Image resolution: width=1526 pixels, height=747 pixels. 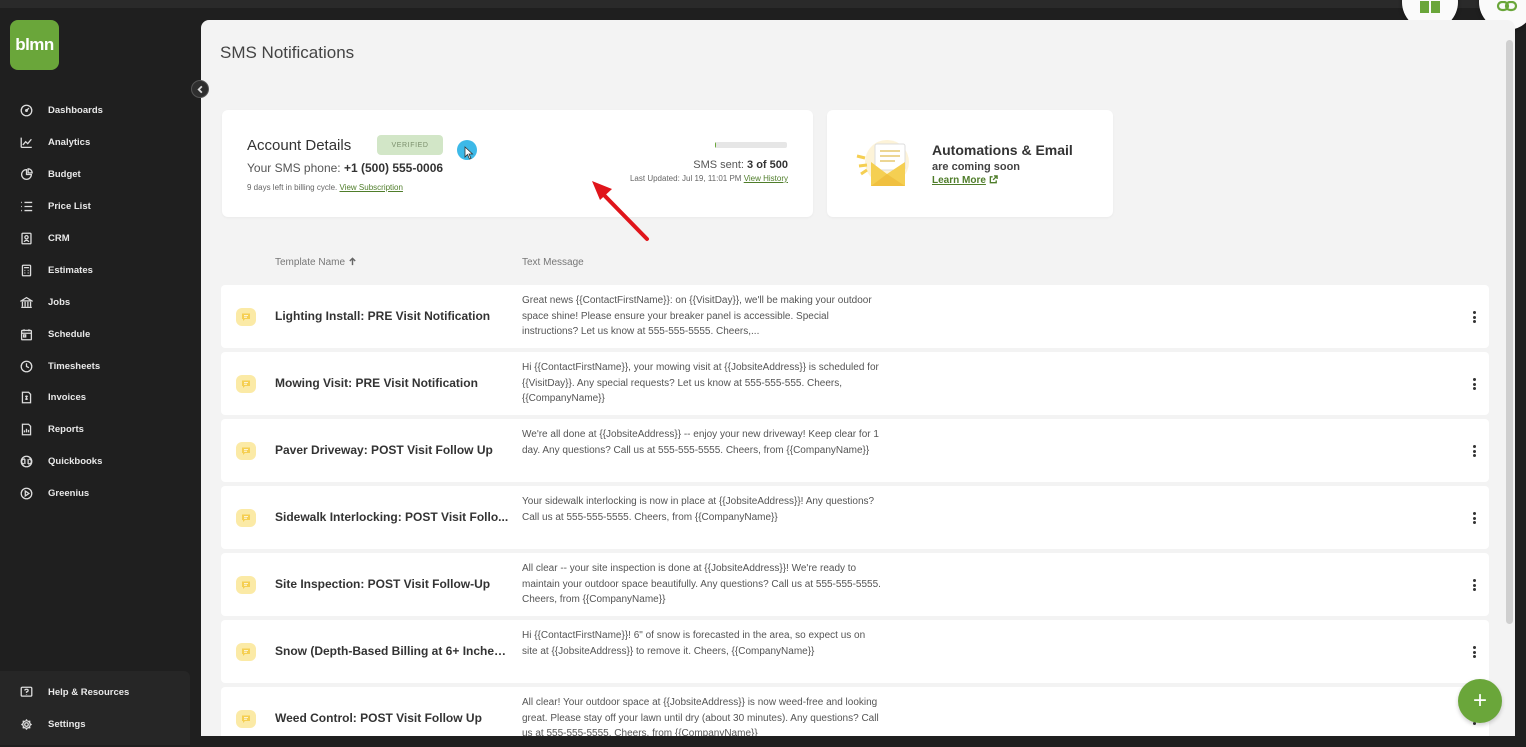 I want to click on logo: blmn, so click(x=34, y=45).